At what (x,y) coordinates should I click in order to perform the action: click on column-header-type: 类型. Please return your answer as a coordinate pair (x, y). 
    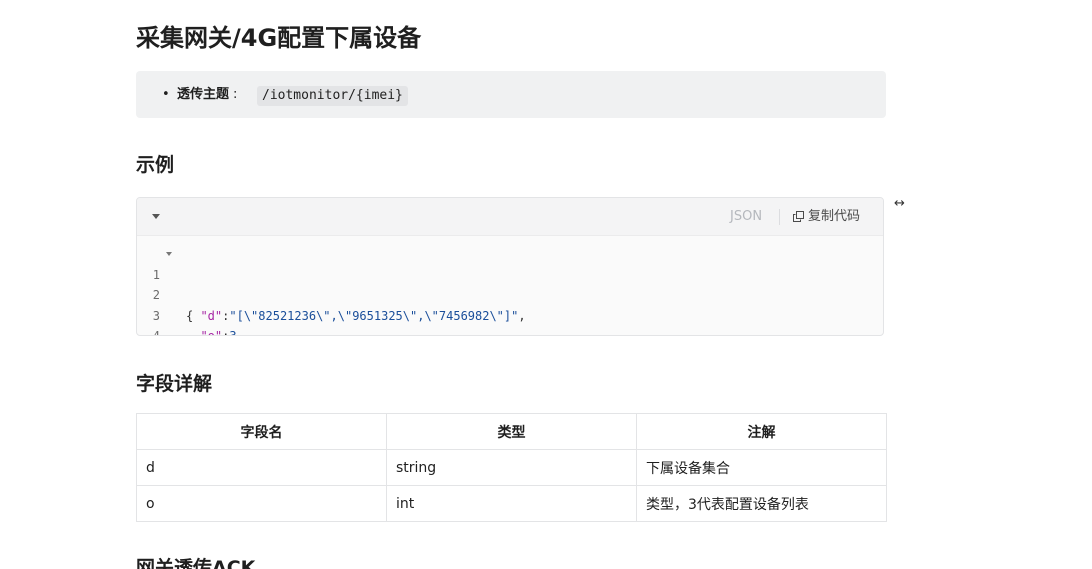
    Looking at the image, I should click on (511, 431).